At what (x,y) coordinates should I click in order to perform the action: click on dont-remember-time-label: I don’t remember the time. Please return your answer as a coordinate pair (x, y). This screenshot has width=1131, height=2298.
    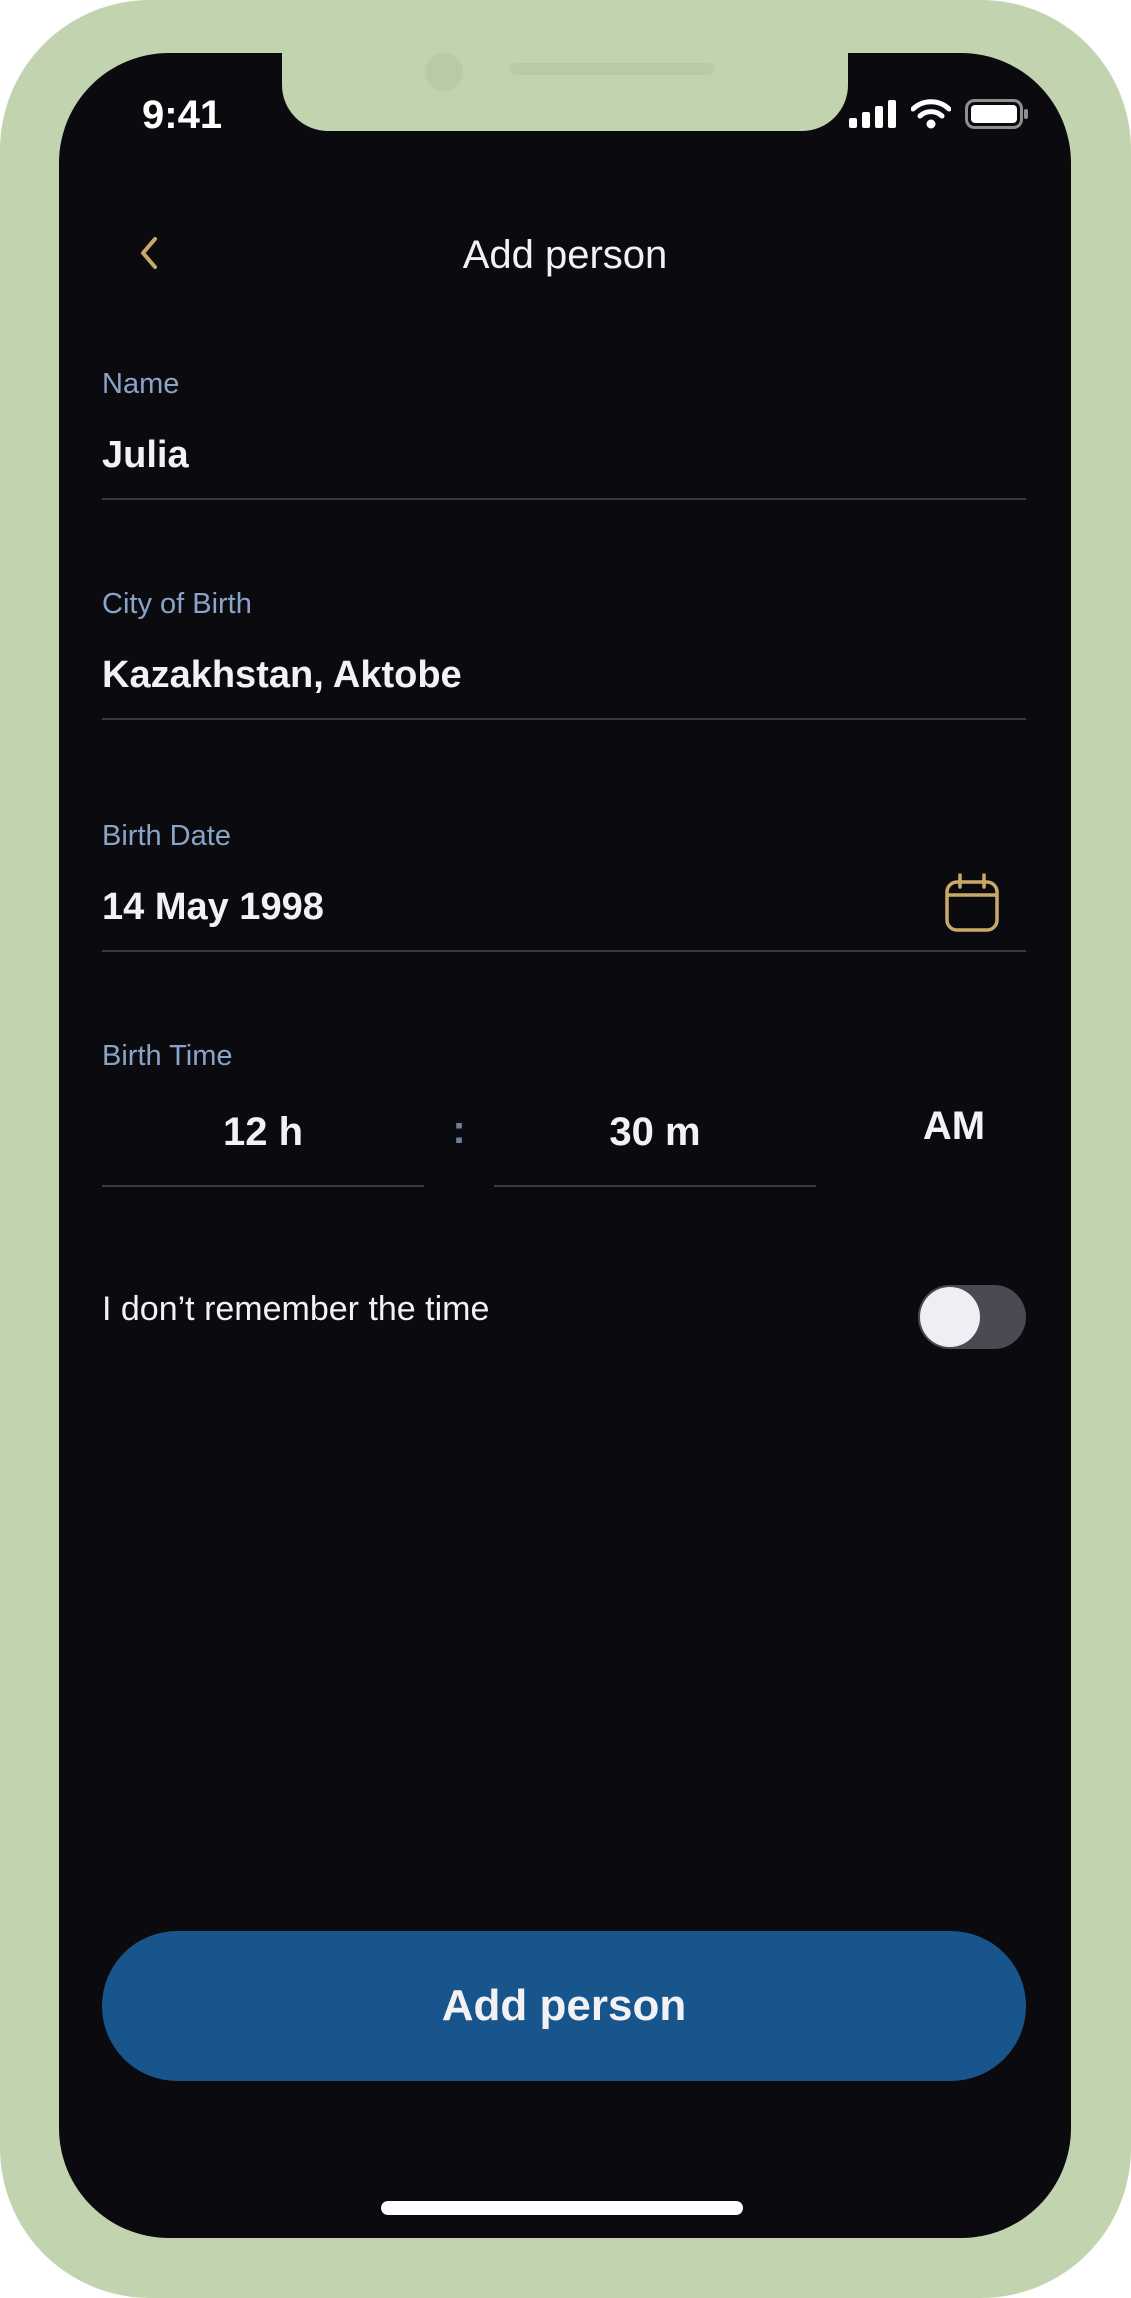
    Looking at the image, I should click on (296, 1309).